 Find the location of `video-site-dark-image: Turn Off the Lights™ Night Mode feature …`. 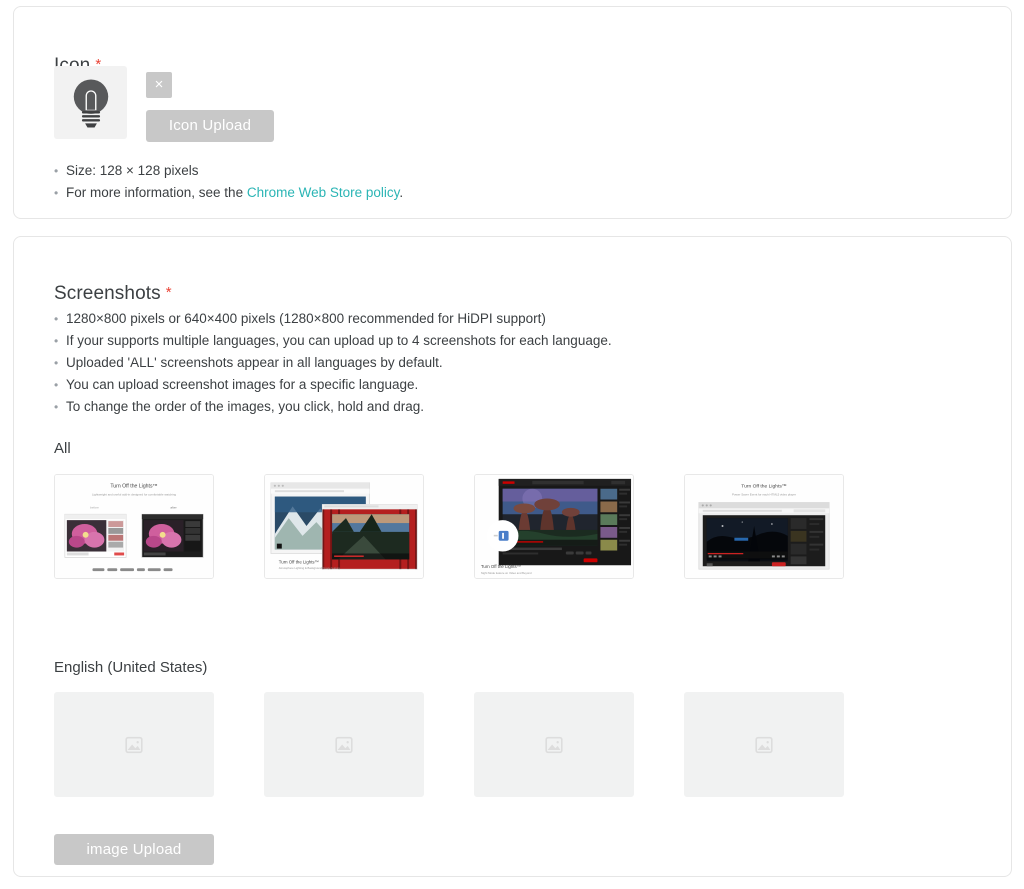

video-site-dark-image: Turn Off the Lights™ Night Mode feature … is located at coordinates (554, 526).